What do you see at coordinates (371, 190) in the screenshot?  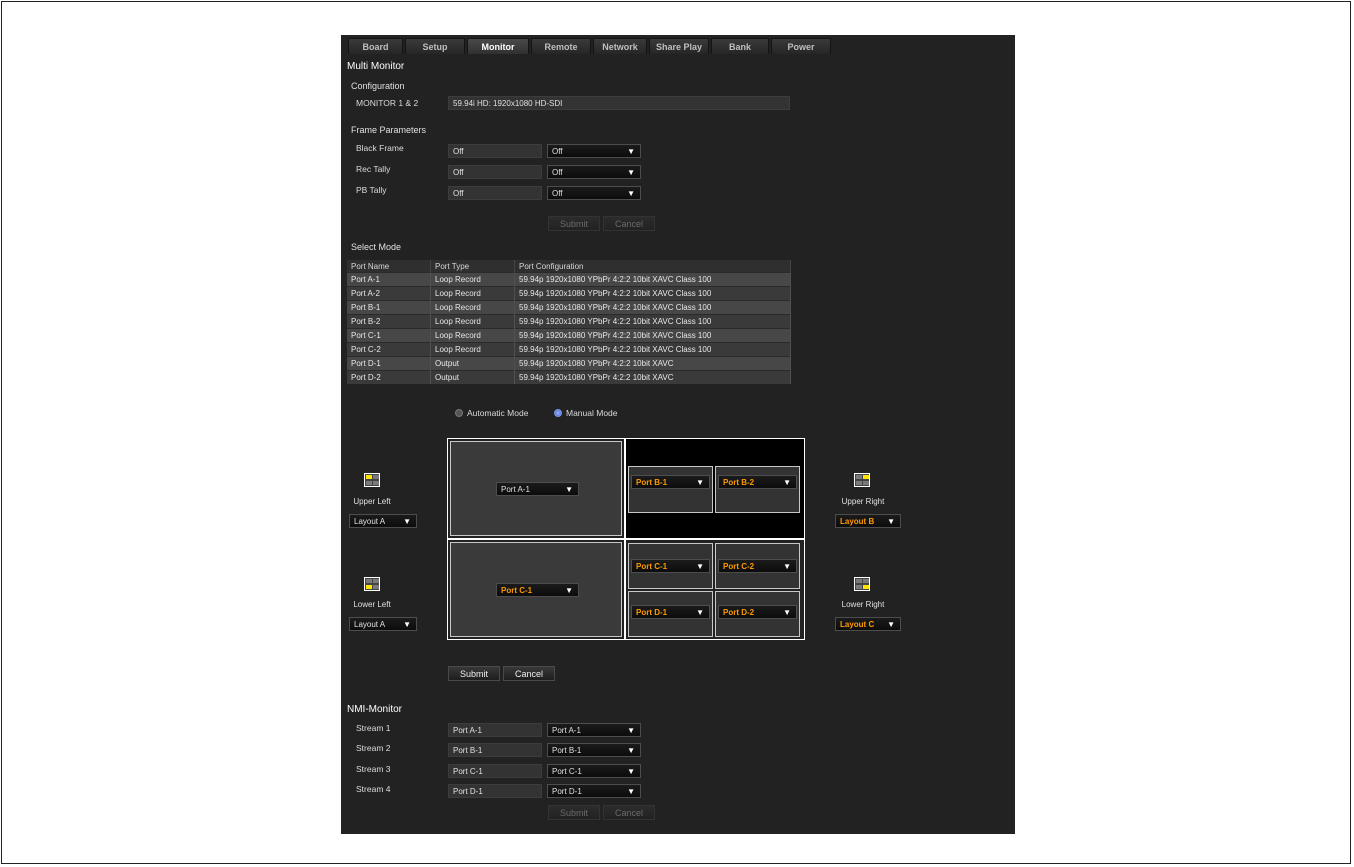 I see `pb-tally-label: PB Tally` at bounding box center [371, 190].